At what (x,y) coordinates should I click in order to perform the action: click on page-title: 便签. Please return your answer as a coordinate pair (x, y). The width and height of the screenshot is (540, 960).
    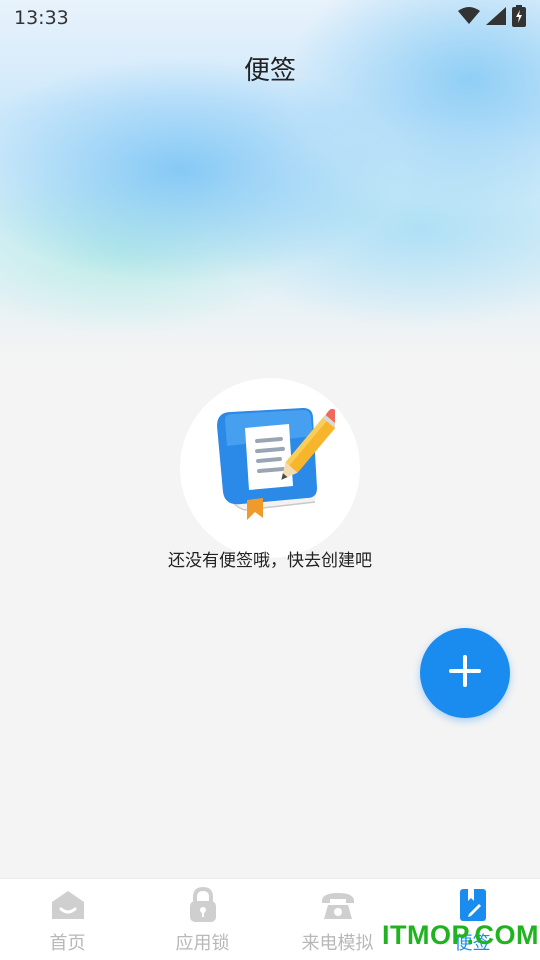
    Looking at the image, I should click on (269, 71).